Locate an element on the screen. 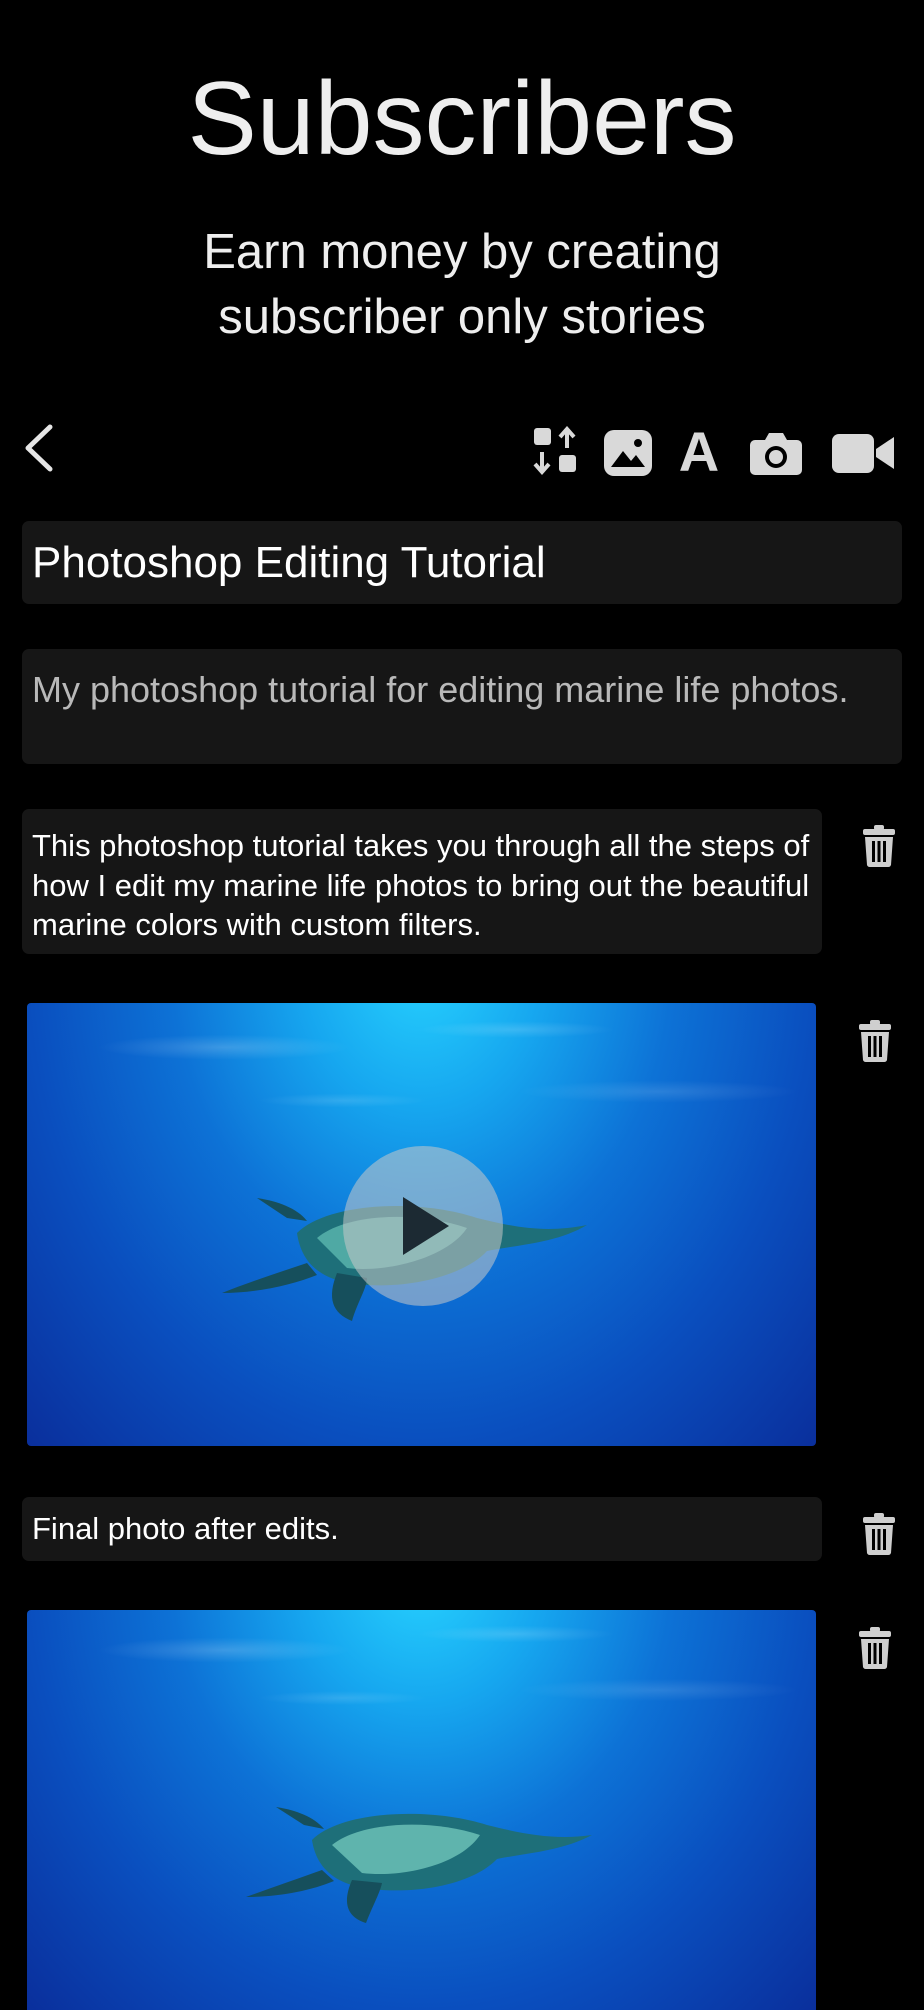 The width and height of the screenshot is (924, 2010). photo-icon is located at coordinates (628, 453).